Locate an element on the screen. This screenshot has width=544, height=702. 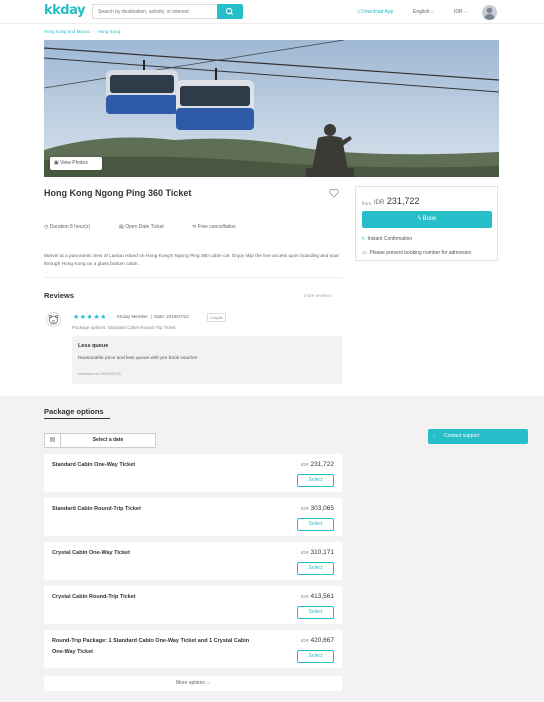
divider is located at coordinates (193, 277).